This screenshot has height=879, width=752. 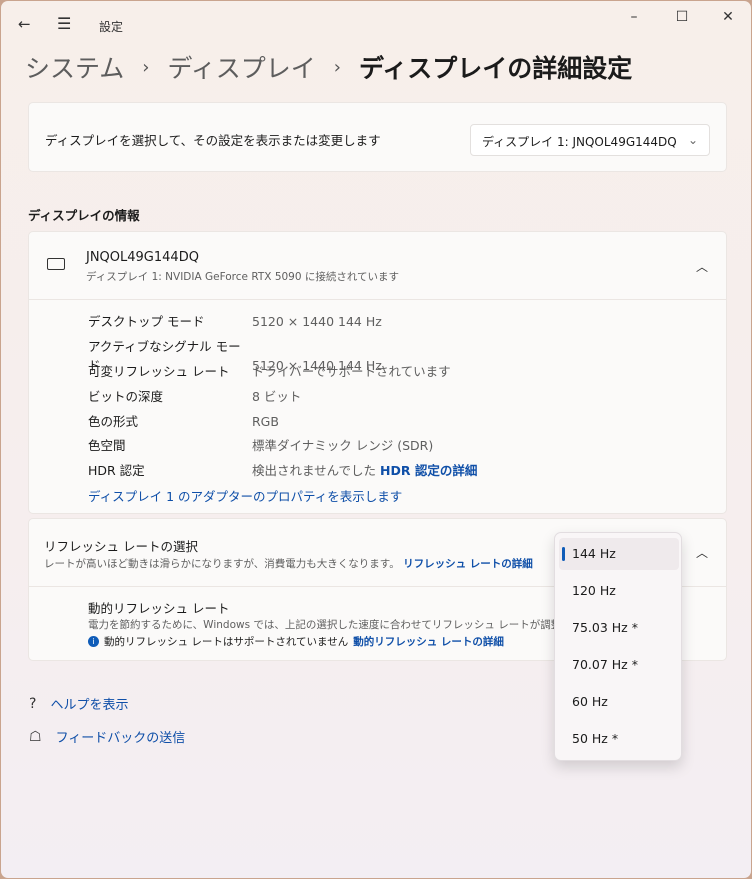 I want to click on info-row: 色の形式 RGB, so click(x=183, y=421).